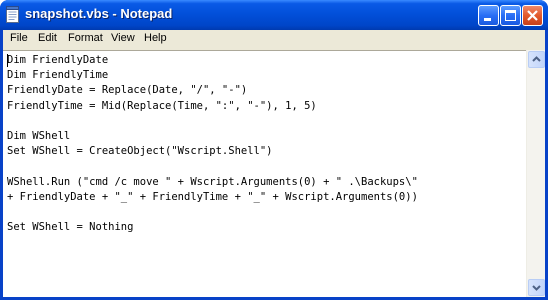 This screenshot has width=548, height=300. Describe the element at coordinates (13, 14) in the screenshot. I see `notepad-document-icon` at that location.